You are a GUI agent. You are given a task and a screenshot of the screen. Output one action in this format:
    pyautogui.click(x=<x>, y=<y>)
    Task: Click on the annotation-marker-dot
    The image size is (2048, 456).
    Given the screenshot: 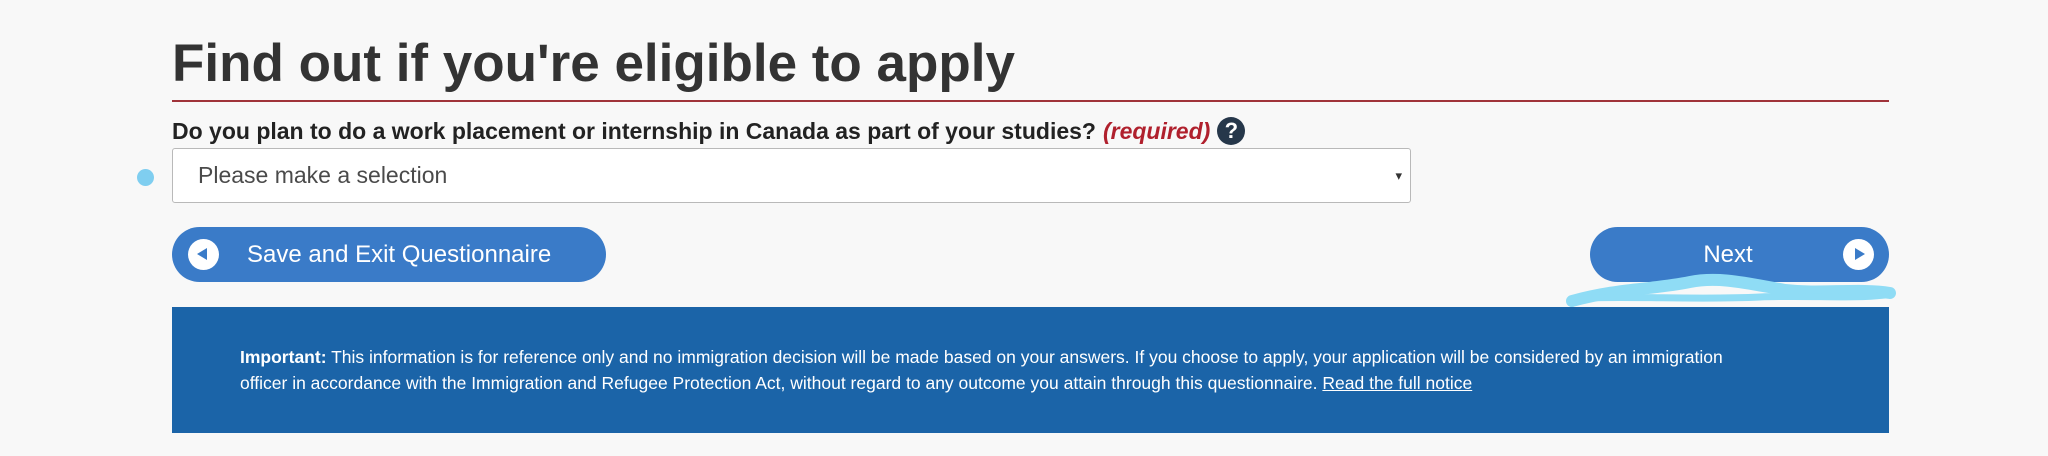 What is the action you would take?
    pyautogui.click(x=145, y=177)
    